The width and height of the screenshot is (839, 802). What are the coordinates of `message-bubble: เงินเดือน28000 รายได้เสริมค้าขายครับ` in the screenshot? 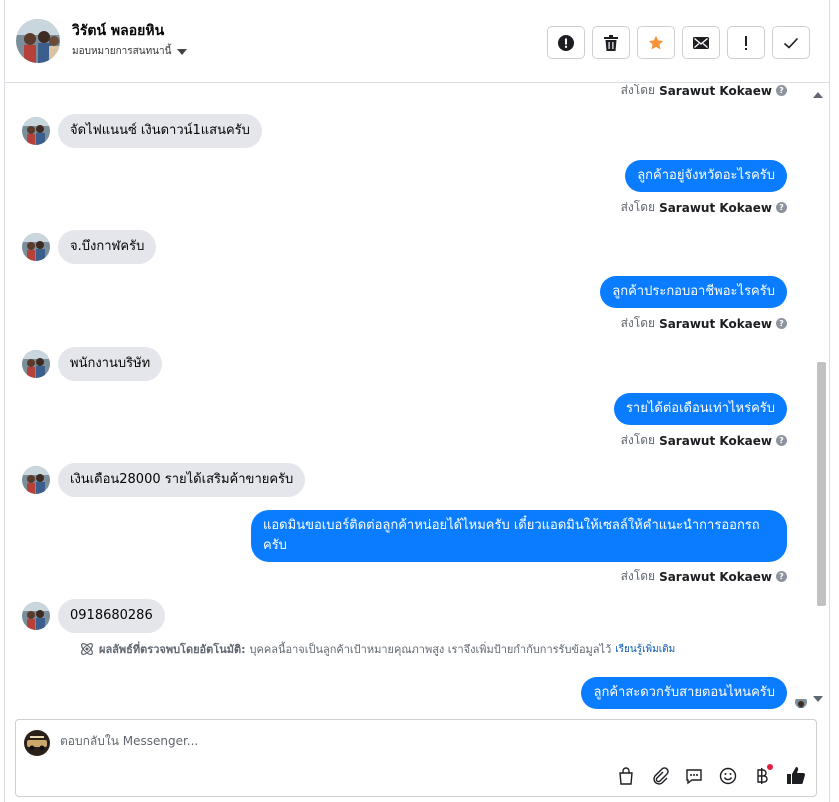 It's located at (182, 480).